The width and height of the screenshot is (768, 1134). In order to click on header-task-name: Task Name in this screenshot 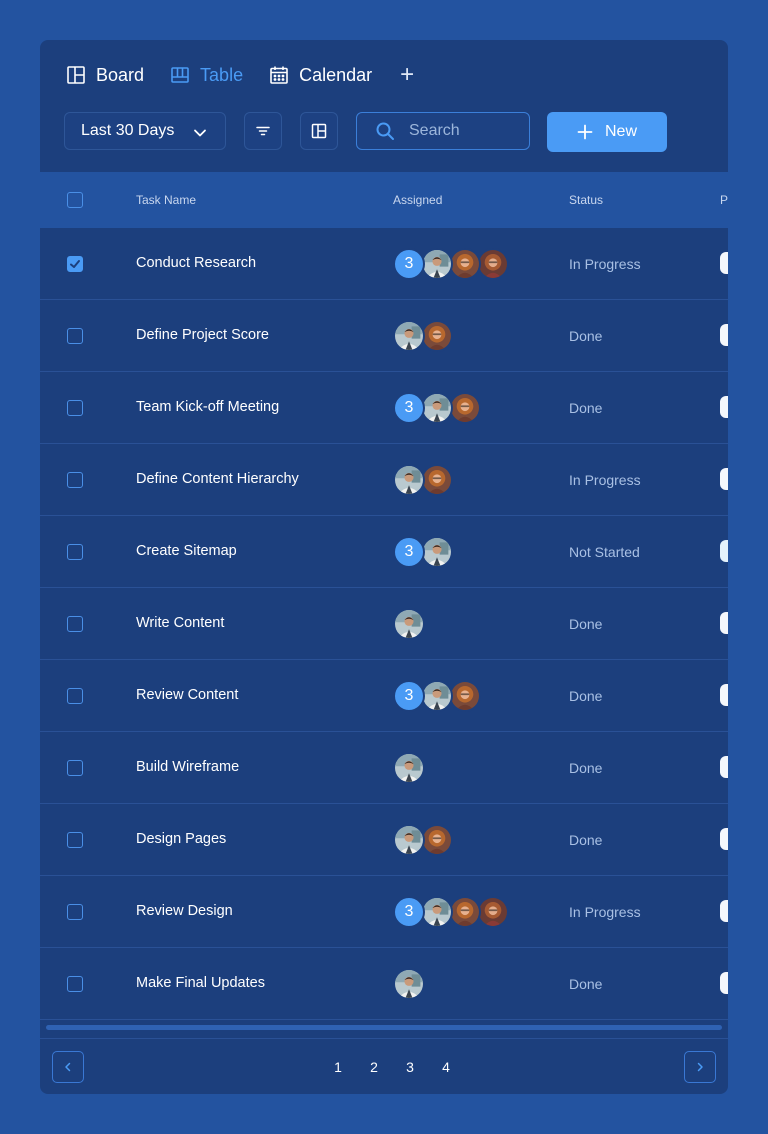, I will do `click(166, 200)`.